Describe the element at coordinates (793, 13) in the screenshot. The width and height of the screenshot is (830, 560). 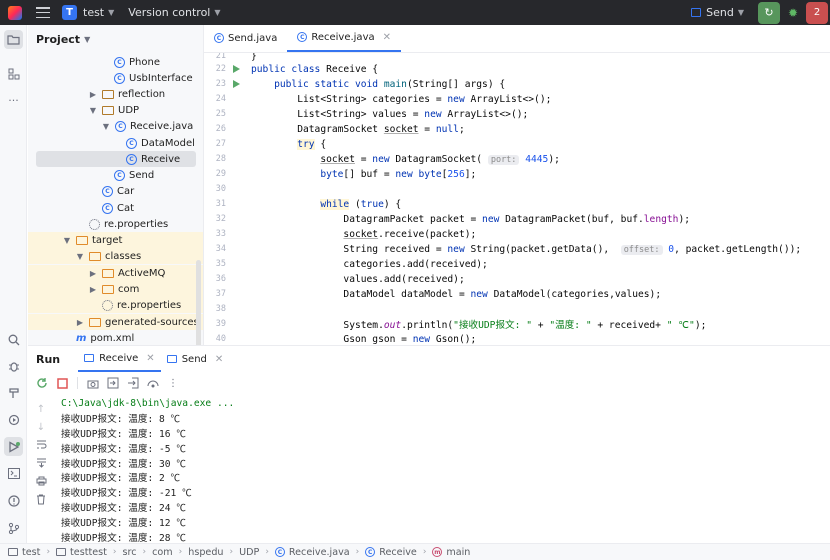
I see `debug-button: ✹` at that location.